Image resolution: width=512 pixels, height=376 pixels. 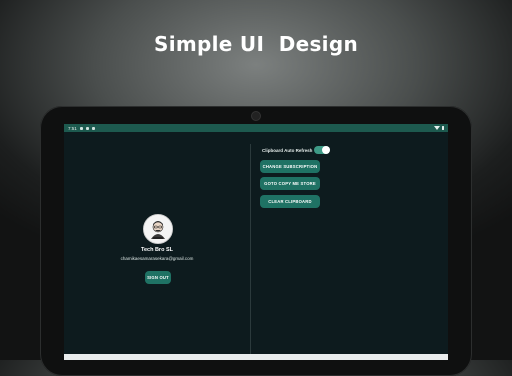 I want to click on goto-copy-me-store-button: GOTO COPY ME STORE, so click(x=290, y=183).